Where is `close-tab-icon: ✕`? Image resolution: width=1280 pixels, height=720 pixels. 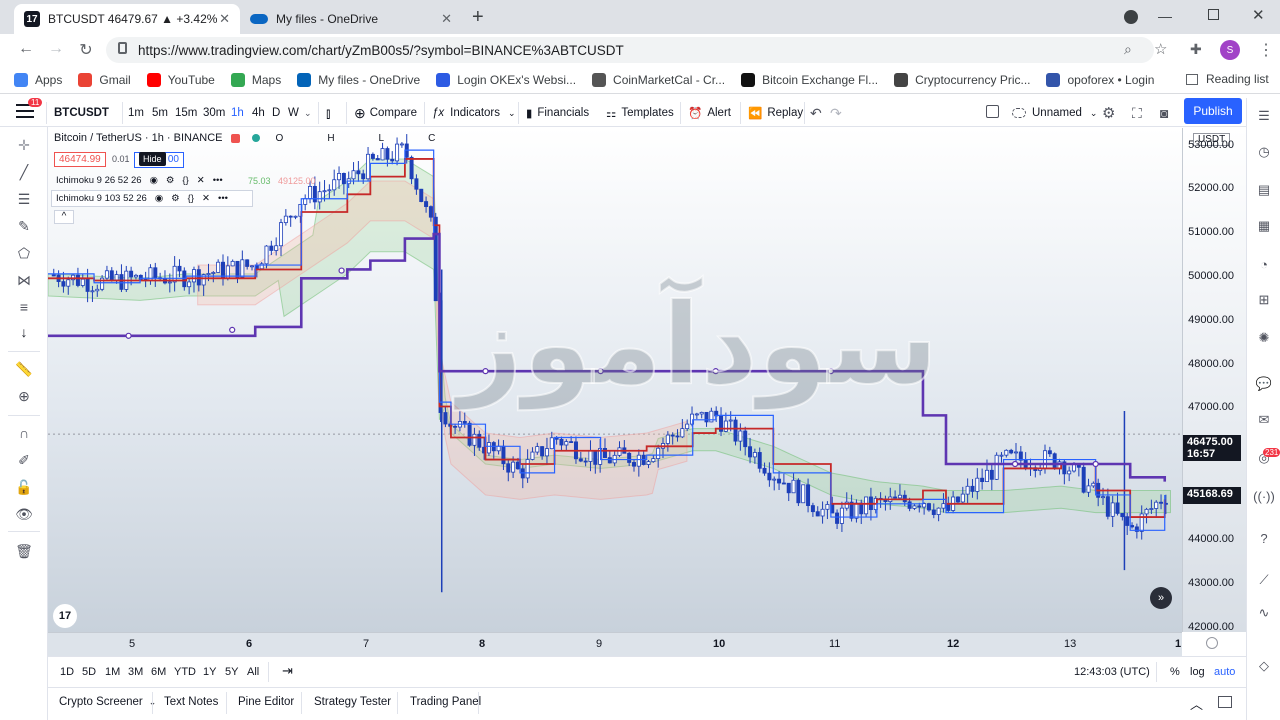 close-tab-icon: ✕ is located at coordinates (446, 19).